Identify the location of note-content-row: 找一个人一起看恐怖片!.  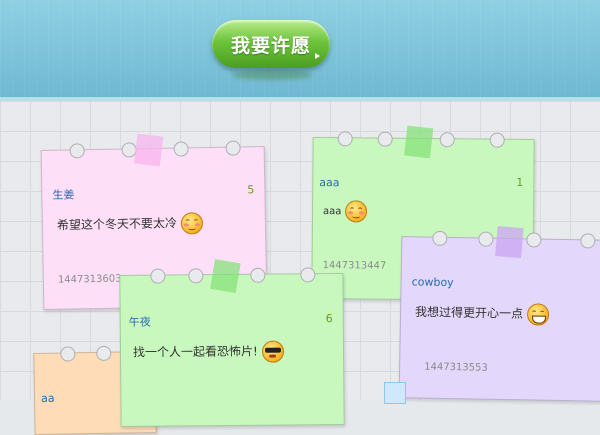
(208, 352).